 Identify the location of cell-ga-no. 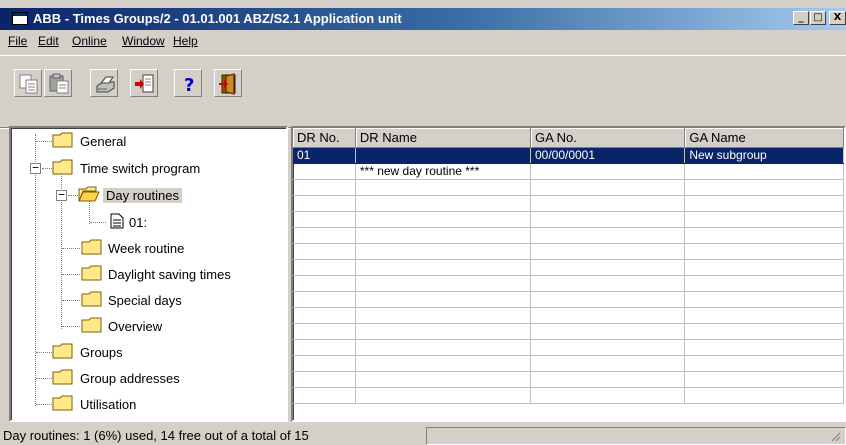
(608, 171).